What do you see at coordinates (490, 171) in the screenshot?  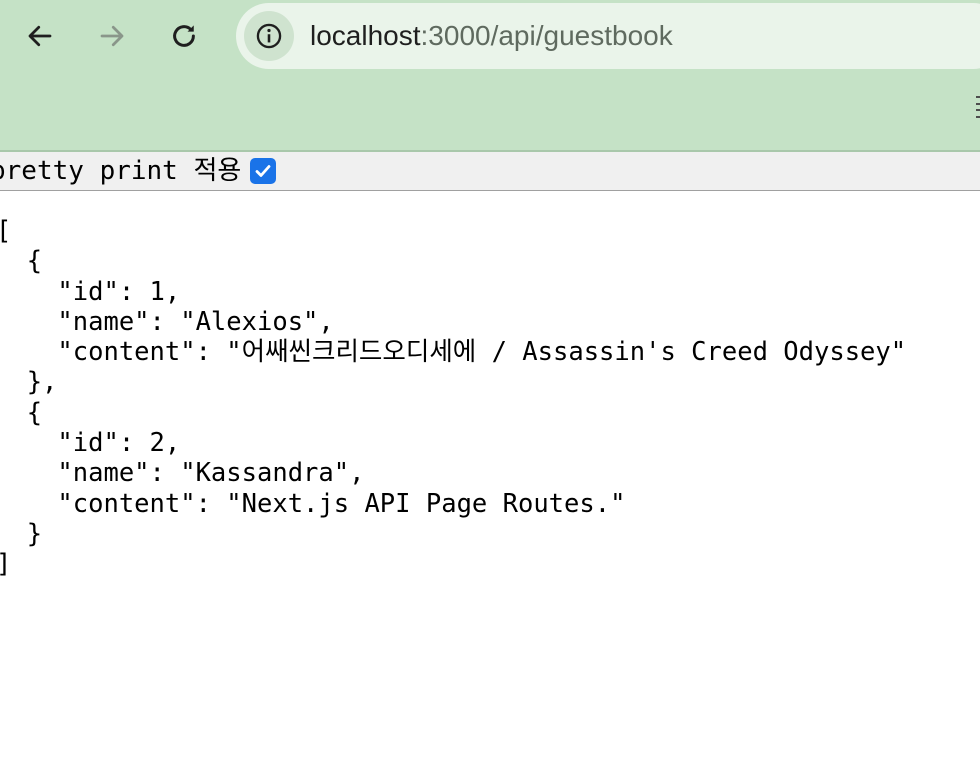 I see `pretty-print-bar: pretty print 적용` at bounding box center [490, 171].